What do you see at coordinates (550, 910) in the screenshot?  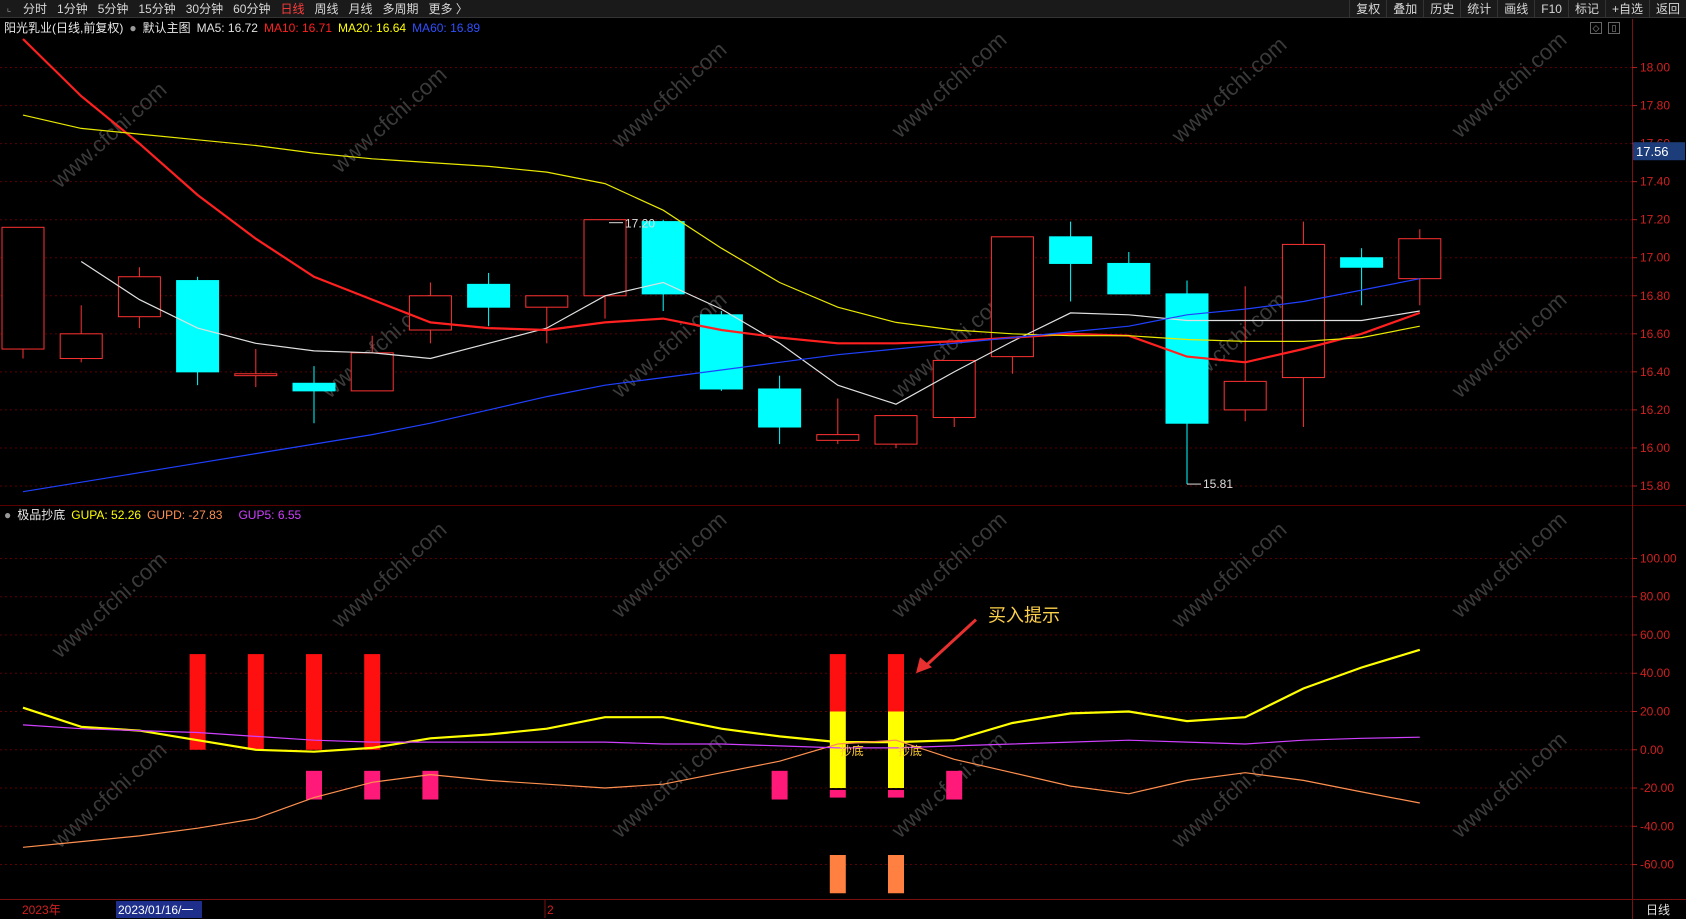 I see `month-label: 2` at bounding box center [550, 910].